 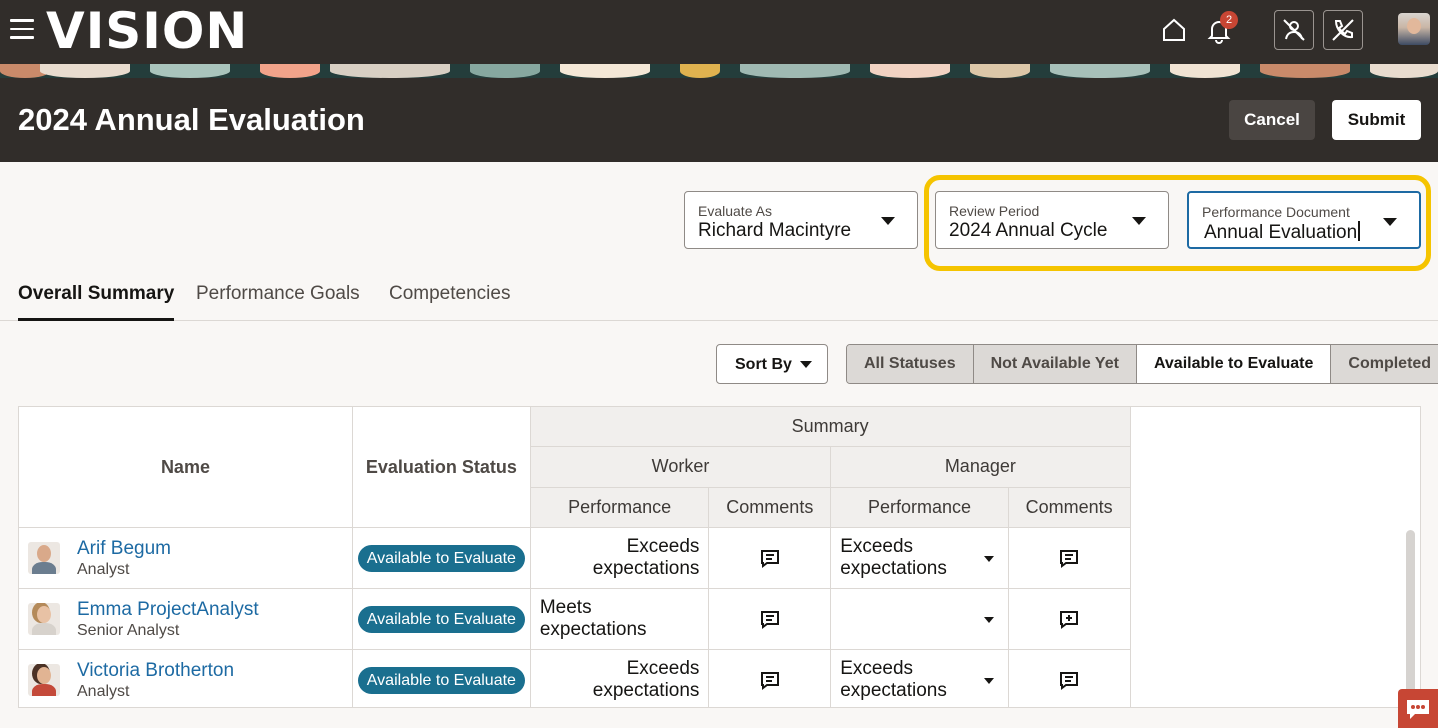 I want to click on filter-all-statuses: All Statuses, so click(x=910, y=364).